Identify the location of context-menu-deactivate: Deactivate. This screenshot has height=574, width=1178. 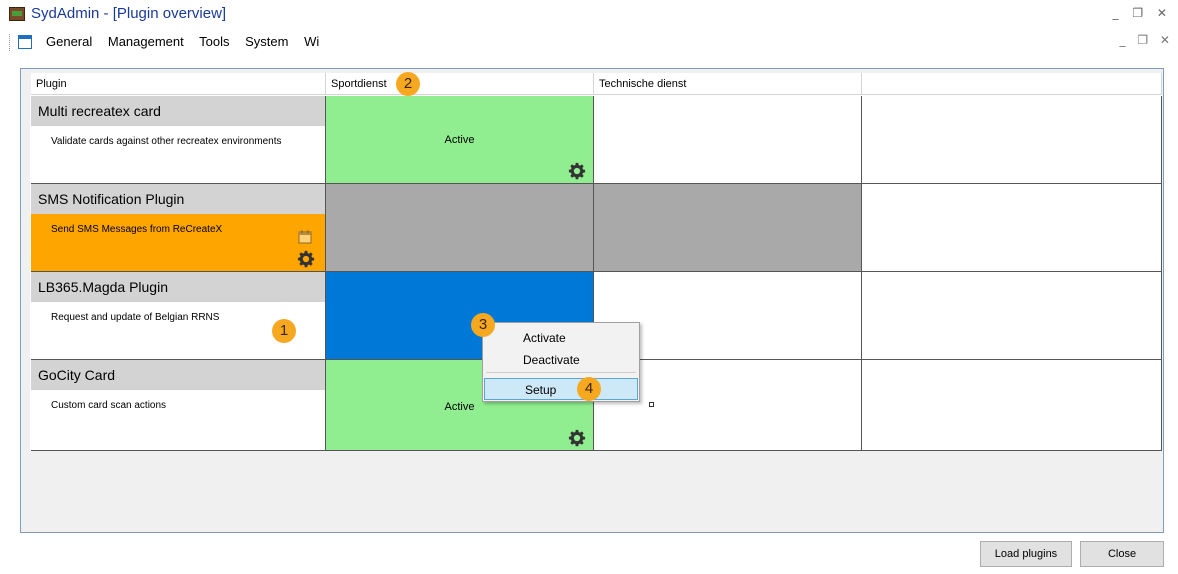
(561, 360).